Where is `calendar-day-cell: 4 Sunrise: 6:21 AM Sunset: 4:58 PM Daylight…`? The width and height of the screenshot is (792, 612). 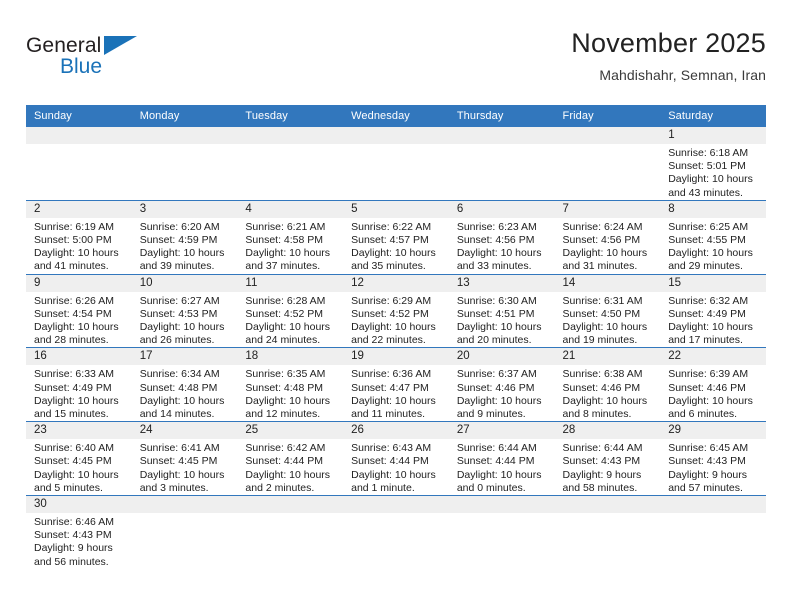 calendar-day-cell: 4 Sunrise: 6:21 AM Sunset: 4:58 PM Daylight… is located at coordinates (290, 237).